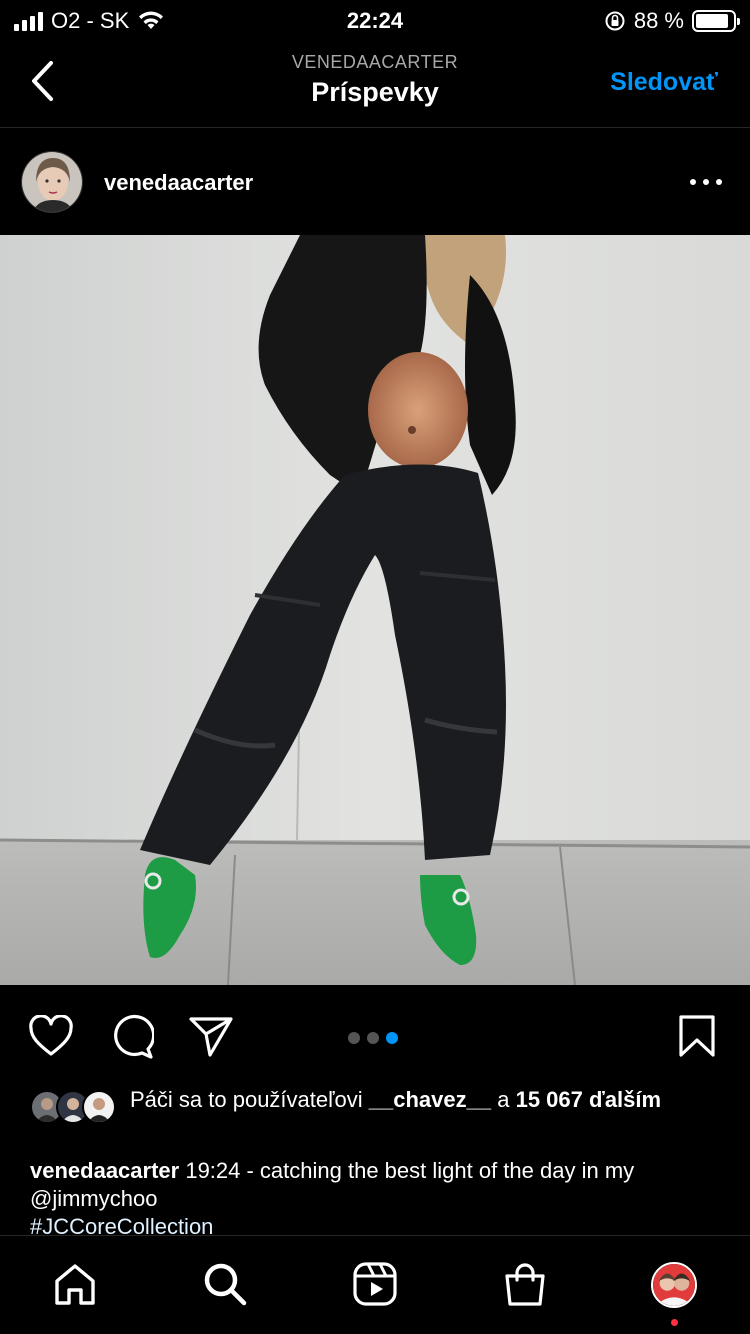 This screenshot has height=1334, width=750. Describe the element at coordinates (104, 1170) in the screenshot. I see `caption-username: venedaacarter` at that location.